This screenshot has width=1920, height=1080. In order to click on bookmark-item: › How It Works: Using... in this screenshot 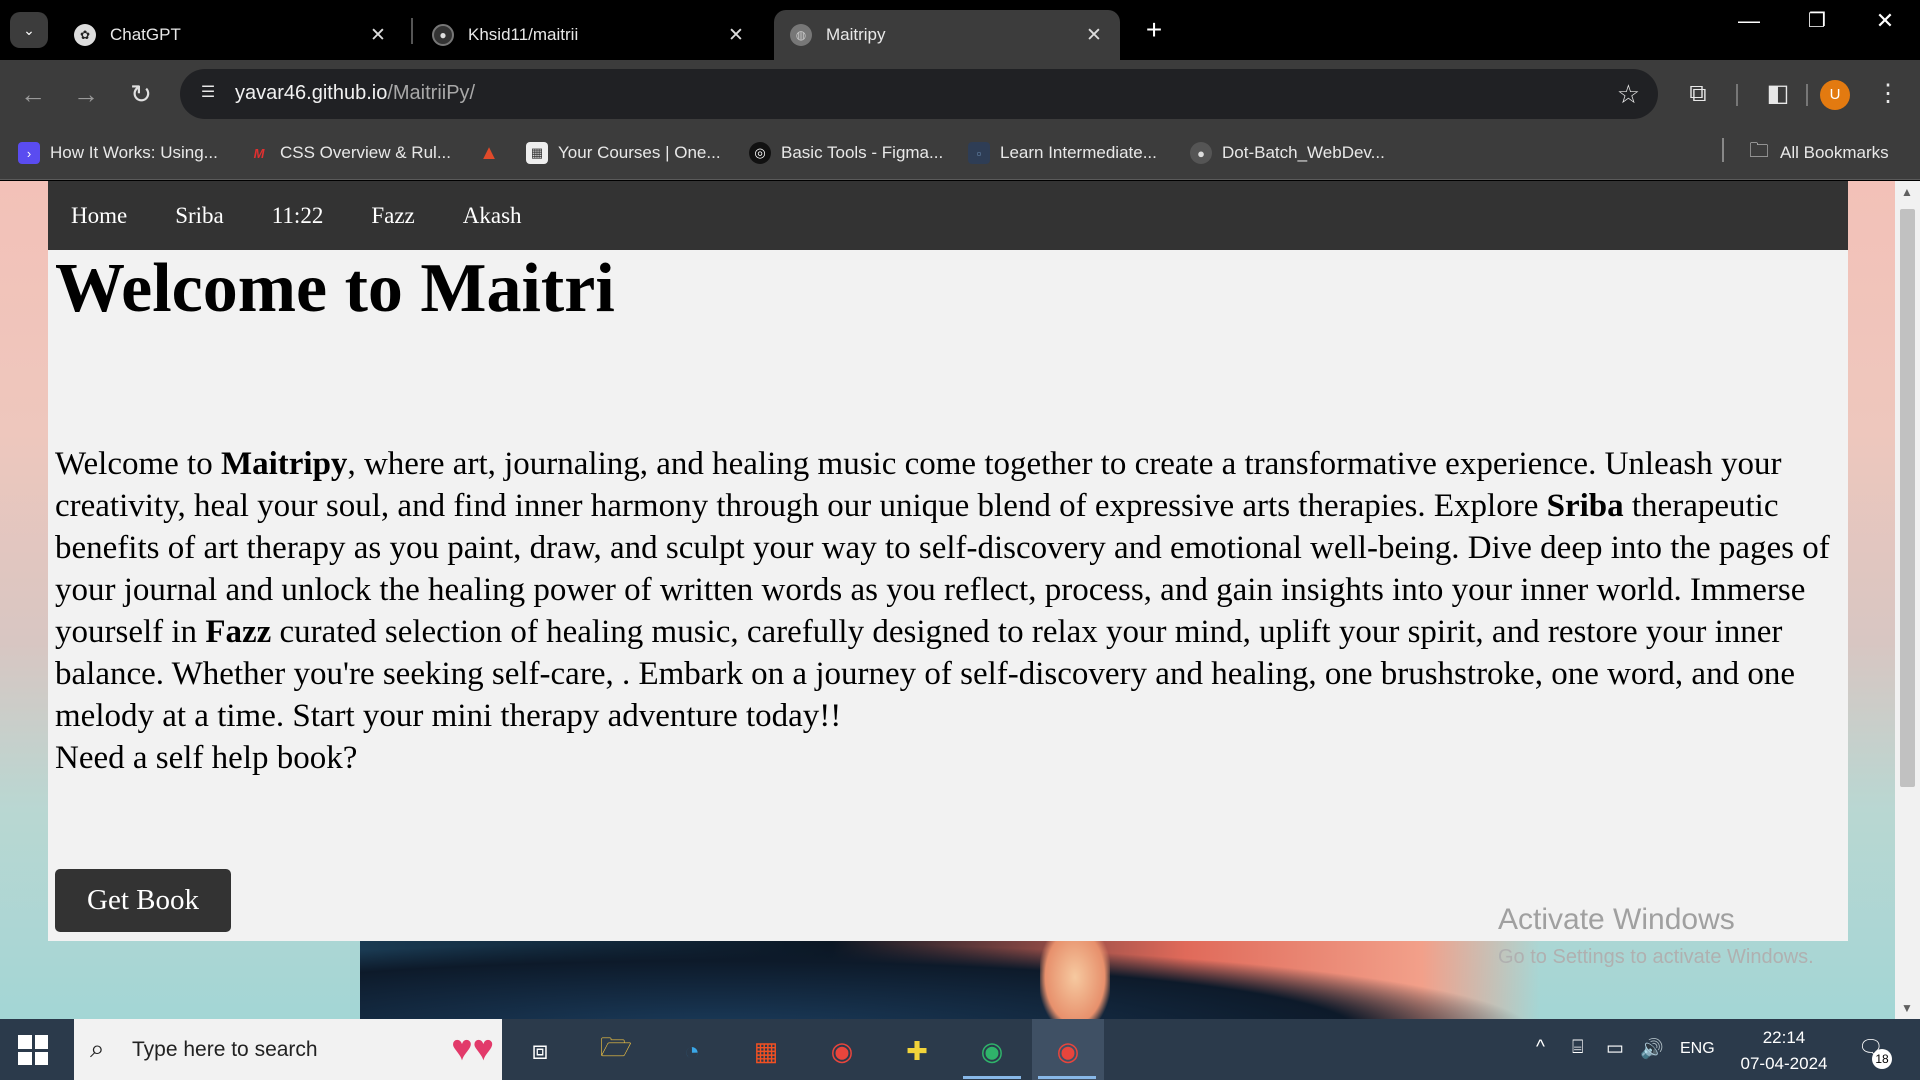, I will do `click(118, 153)`.